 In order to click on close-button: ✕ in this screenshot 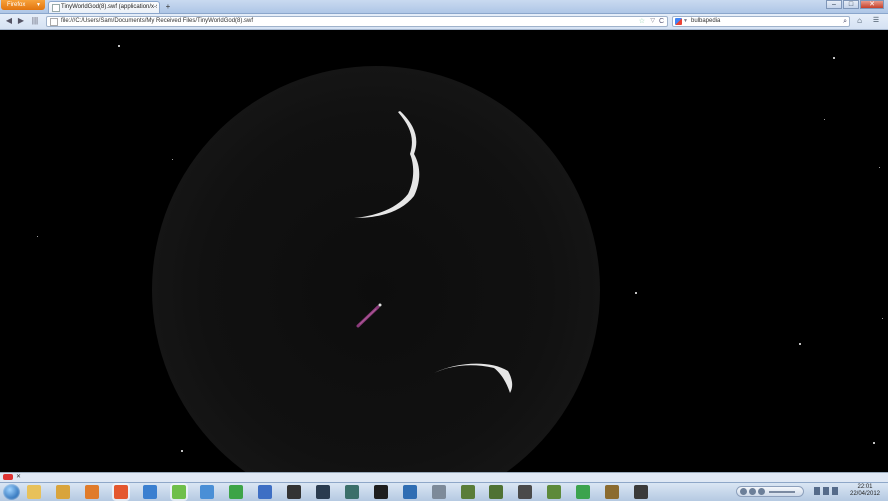, I will do `click(872, 4)`.